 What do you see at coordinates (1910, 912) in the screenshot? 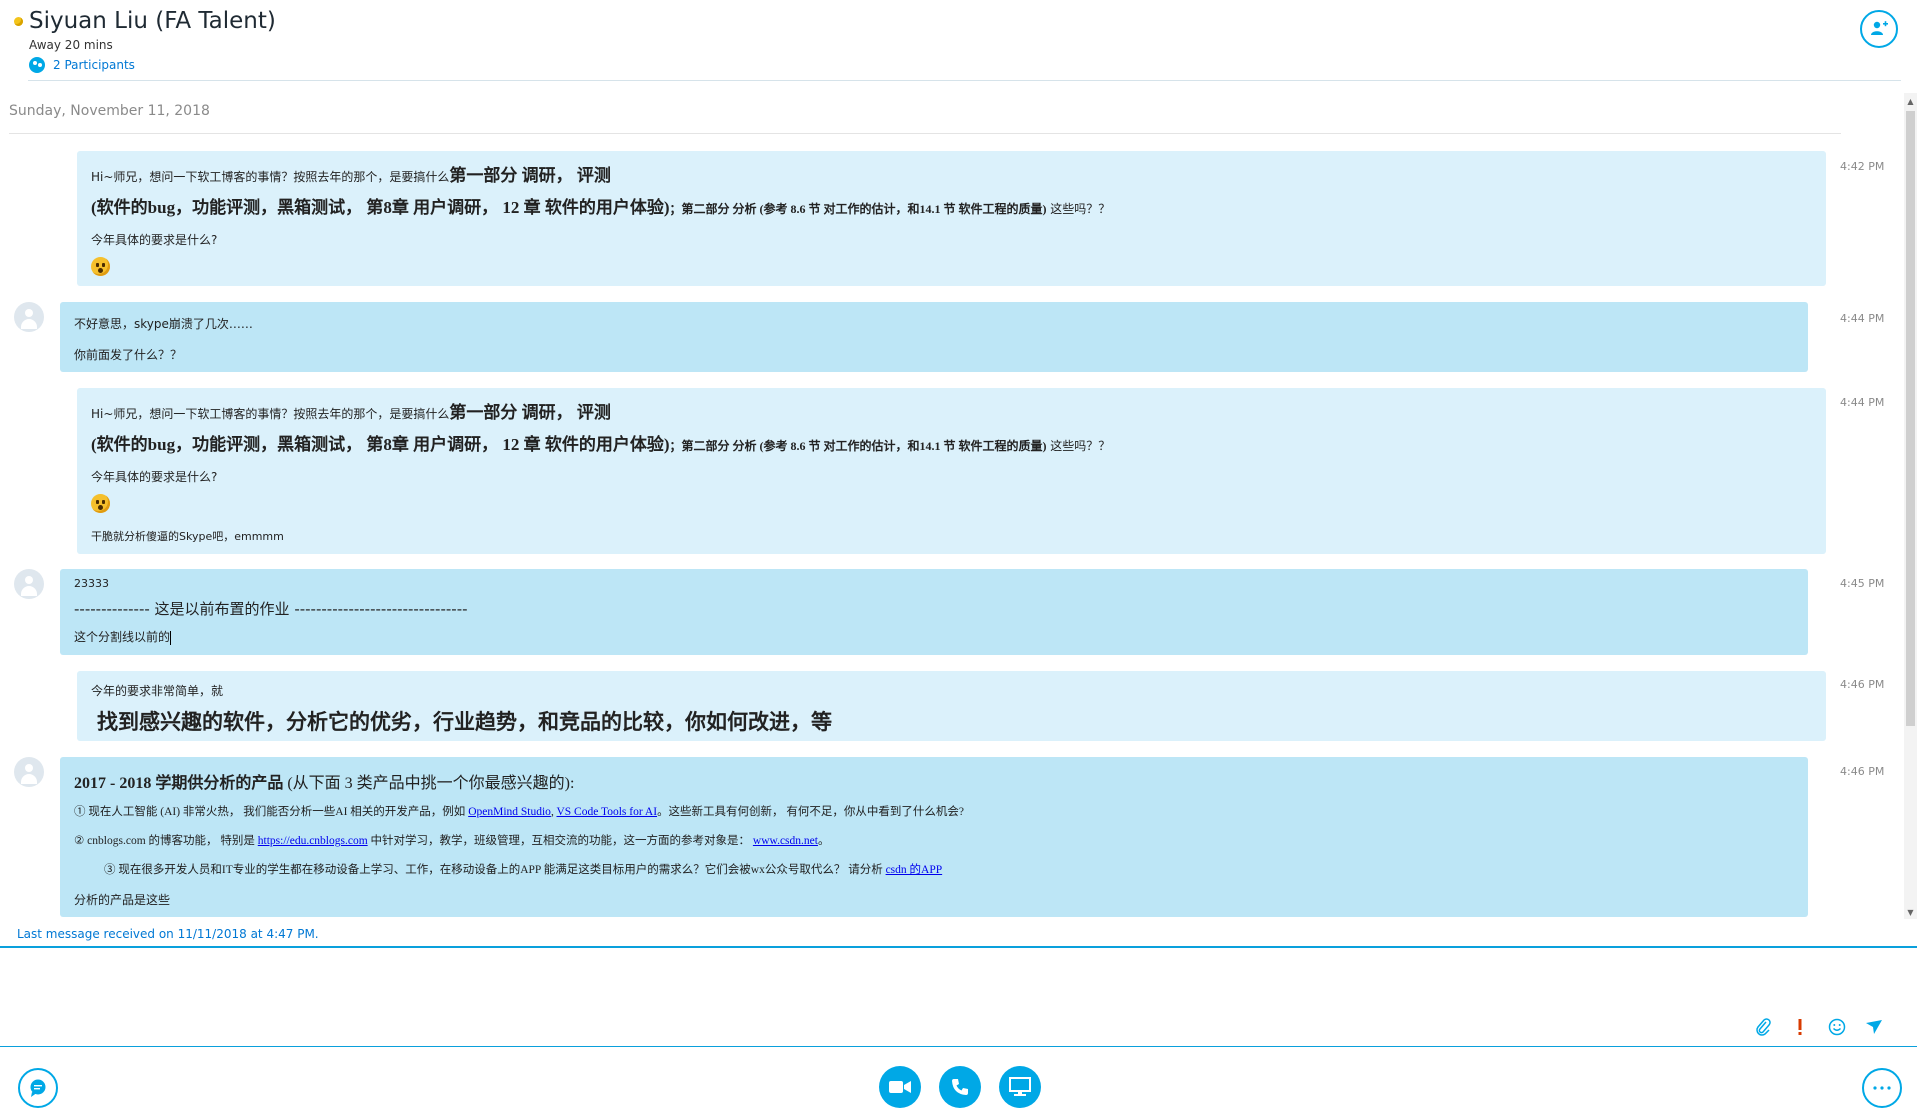
I see `scroll-down-arrow-icon: ▼` at bounding box center [1910, 912].